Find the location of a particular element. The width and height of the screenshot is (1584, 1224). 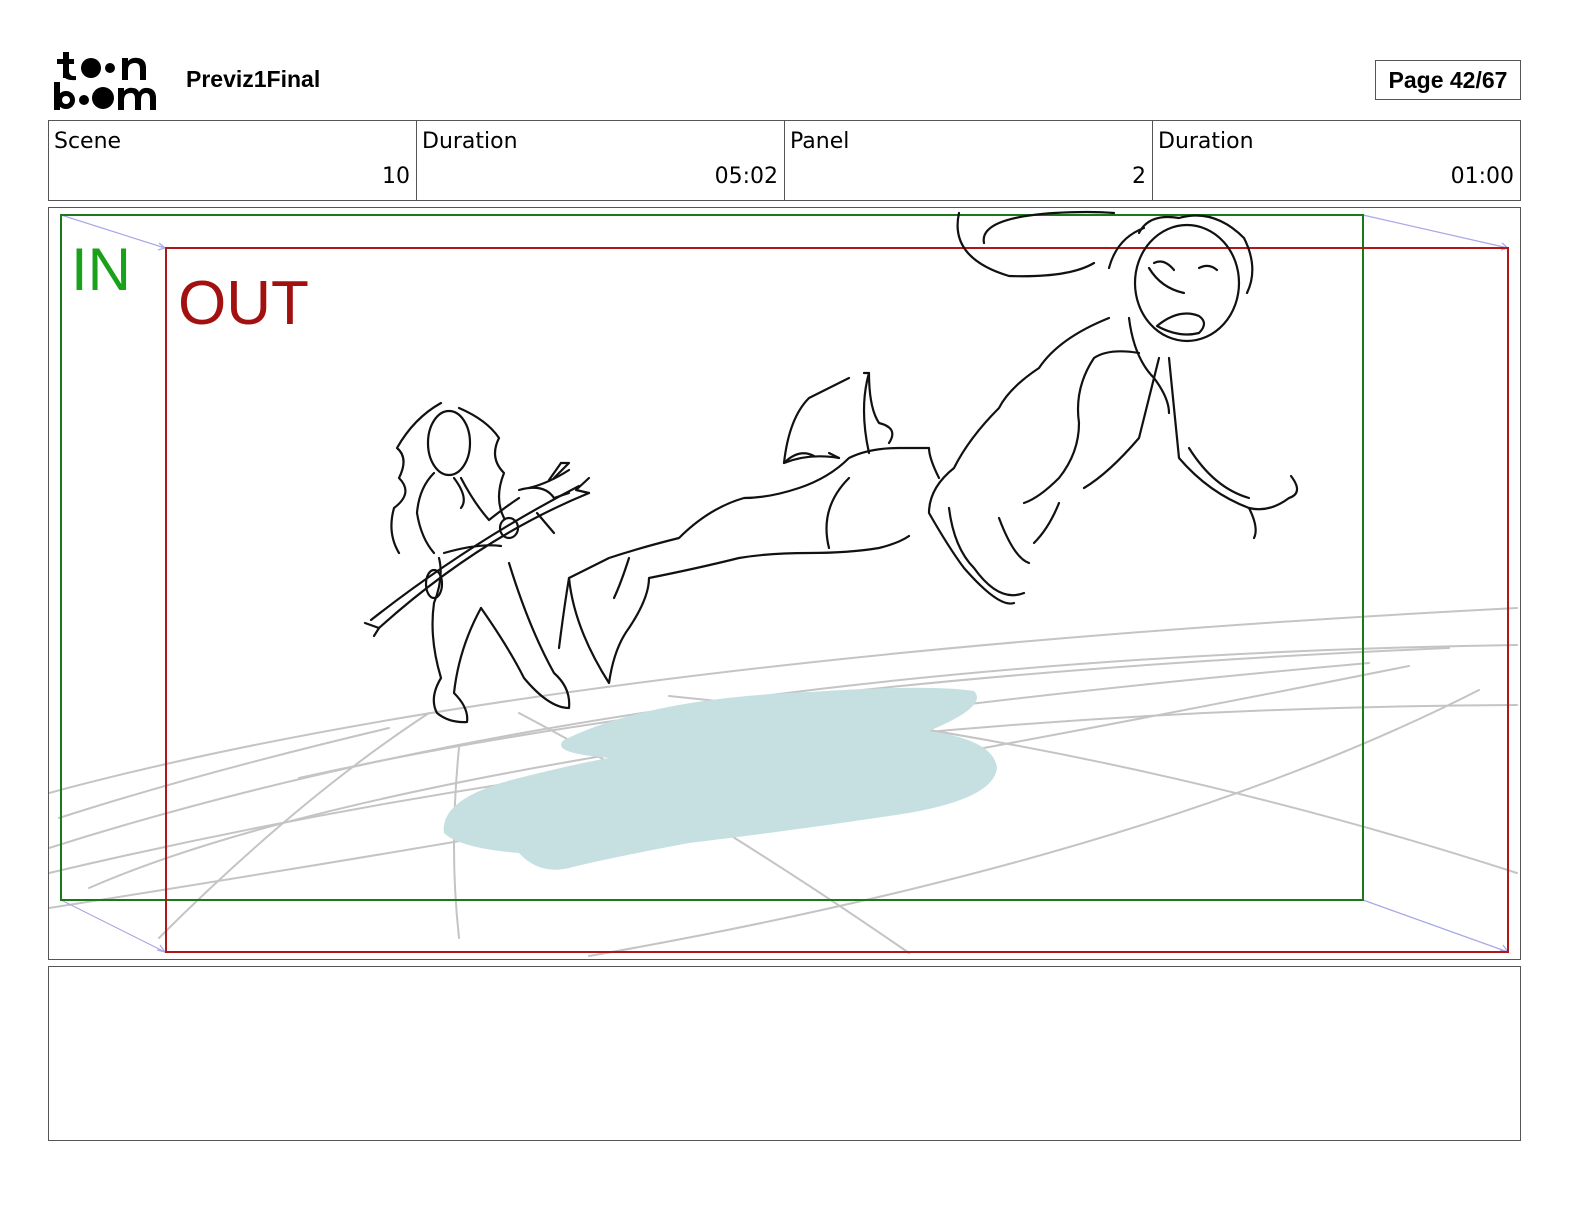

panel-value: 2 is located at coordinates (1139, 176).